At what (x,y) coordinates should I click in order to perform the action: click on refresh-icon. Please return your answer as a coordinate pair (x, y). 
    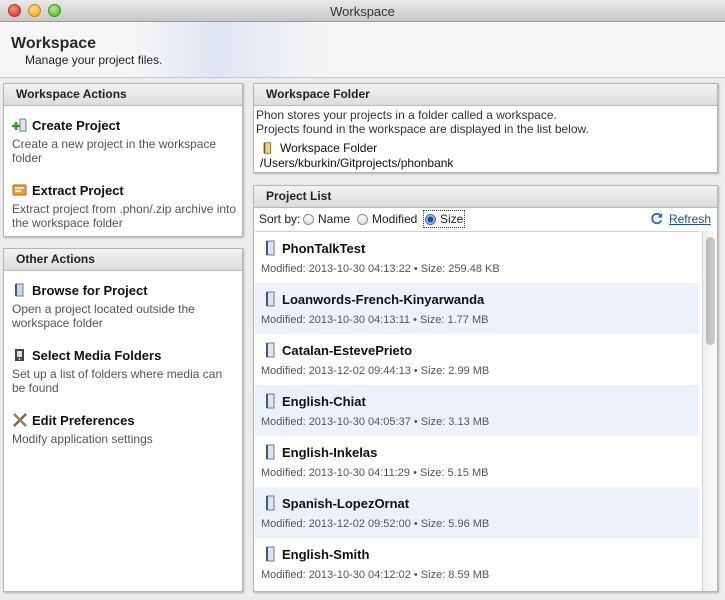
    Looking at the image, I should click on (656, 218).